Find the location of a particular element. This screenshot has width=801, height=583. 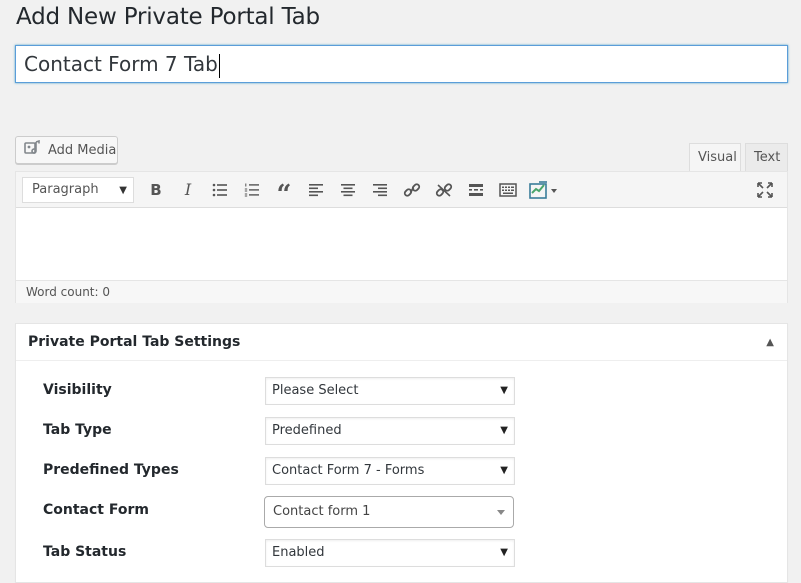

editor-content-area is located at coordinates (401, 244).